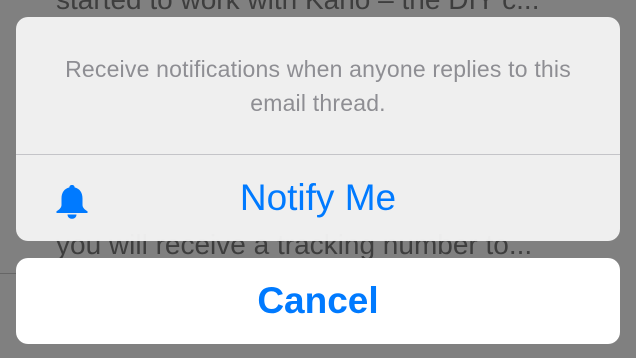  I want to click on notify-me-label: Notify Me, so click(318, 197).